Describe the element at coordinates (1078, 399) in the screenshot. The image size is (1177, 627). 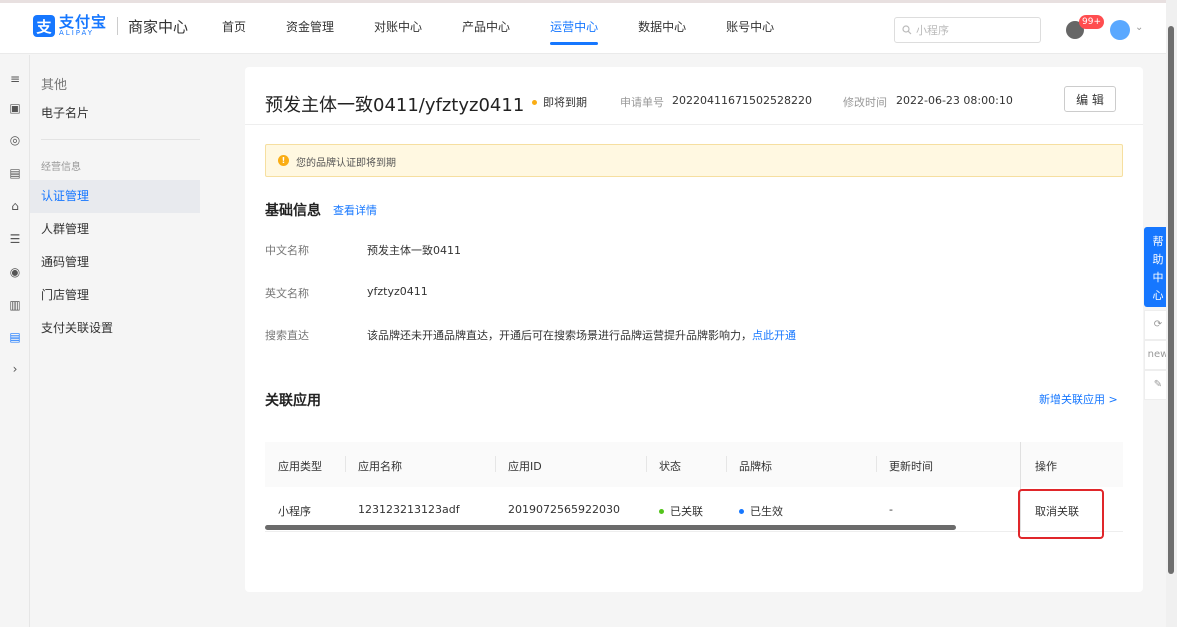
I see `add-linked-app-link: 新增关联应用 >` at that location.